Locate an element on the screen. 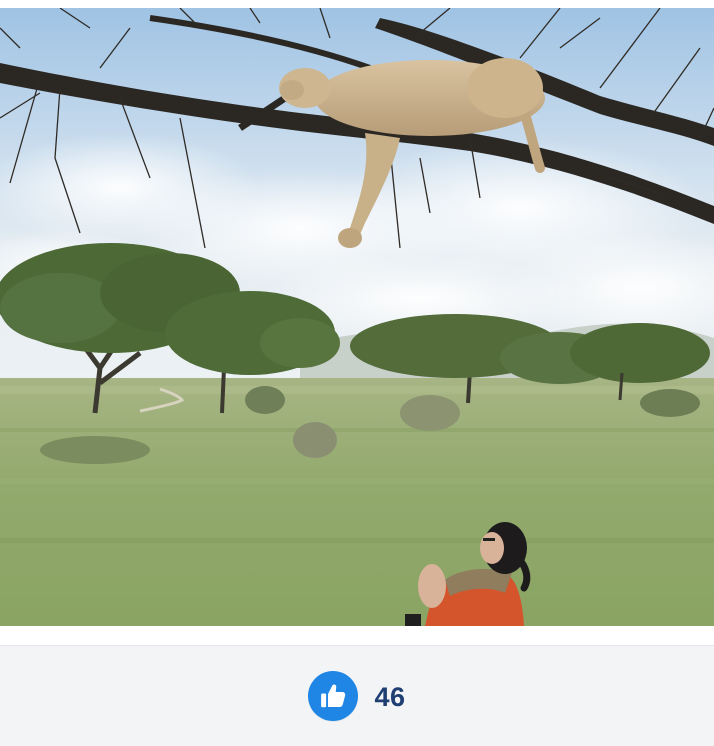 Image resolution: width=714 pixels, height=746 pixels. reaction-bar: 46 is located at coordinates (357, 696).